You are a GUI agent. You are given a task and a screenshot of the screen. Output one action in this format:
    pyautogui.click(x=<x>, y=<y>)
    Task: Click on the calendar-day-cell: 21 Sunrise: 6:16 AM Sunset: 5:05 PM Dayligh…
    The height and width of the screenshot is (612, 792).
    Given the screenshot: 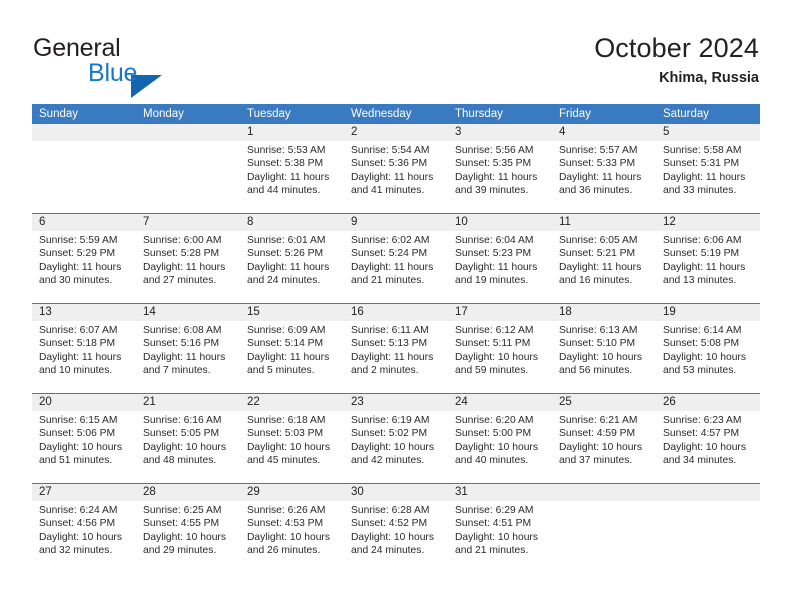 What is the action you would take?
    pyautogui.click(x=188, y=438)
    